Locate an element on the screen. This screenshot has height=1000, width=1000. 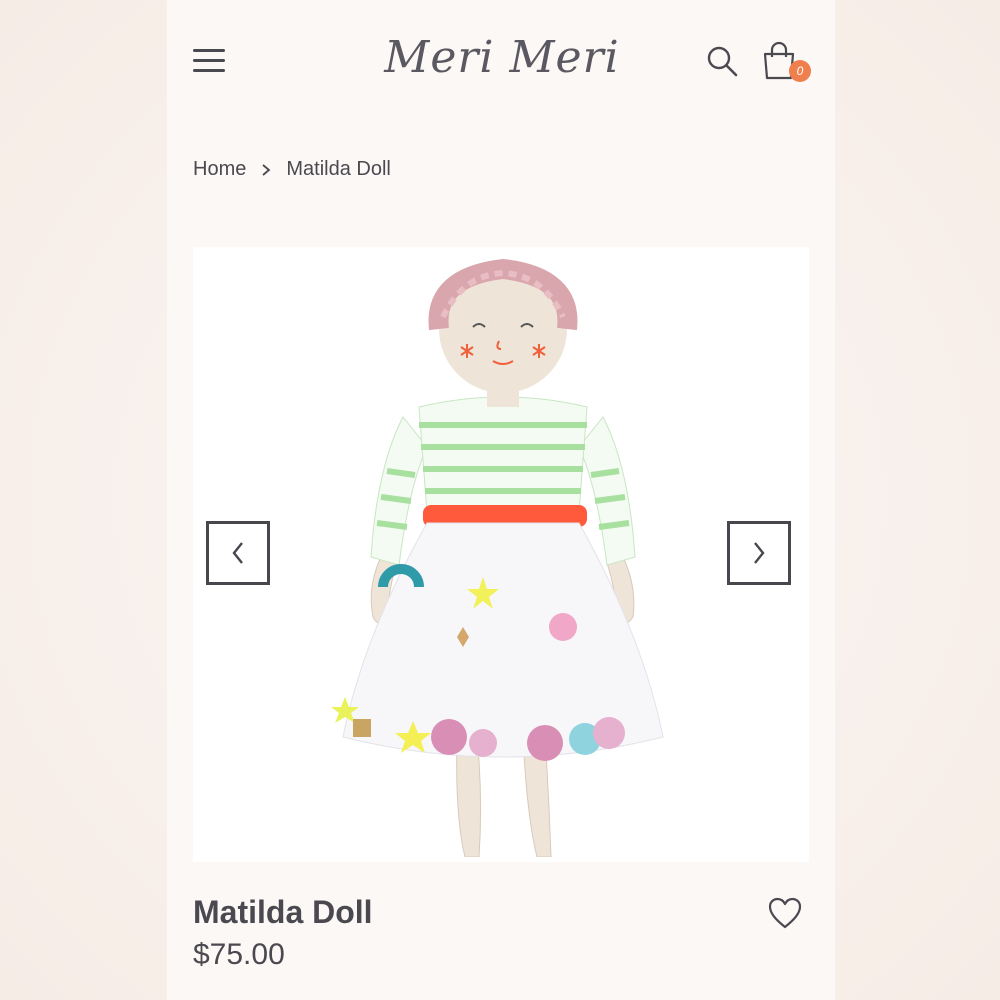
chevron-left-icon is located at coordinates (237, 553).